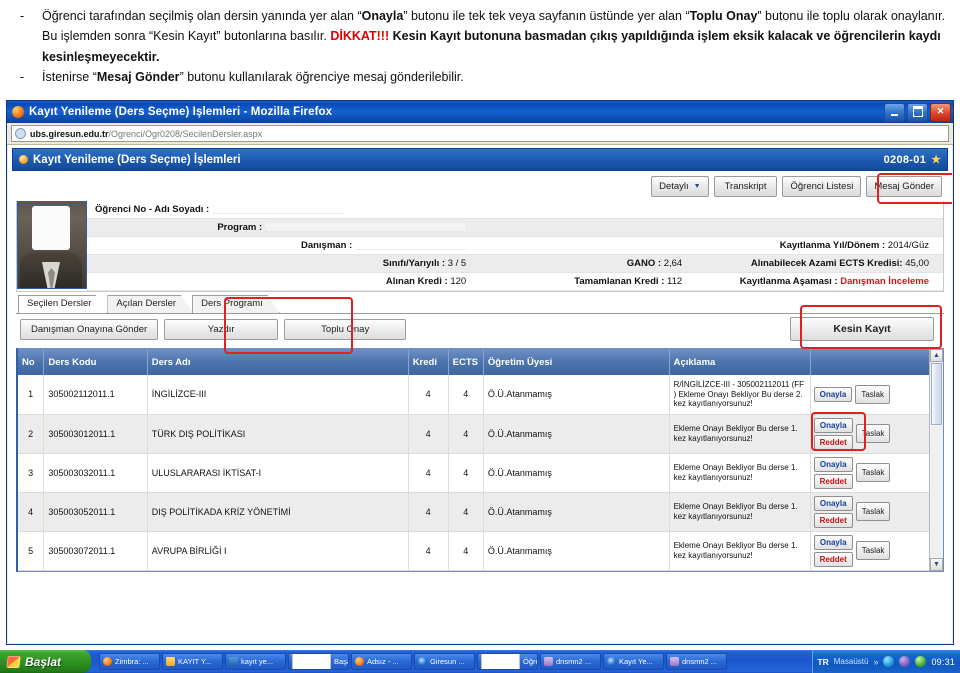 This screenshot has height=673, width=960. Describe the element at coordinates (345, 329) in the screenshot. I see `toplu-onay-button: Toplu Onay` at that location.